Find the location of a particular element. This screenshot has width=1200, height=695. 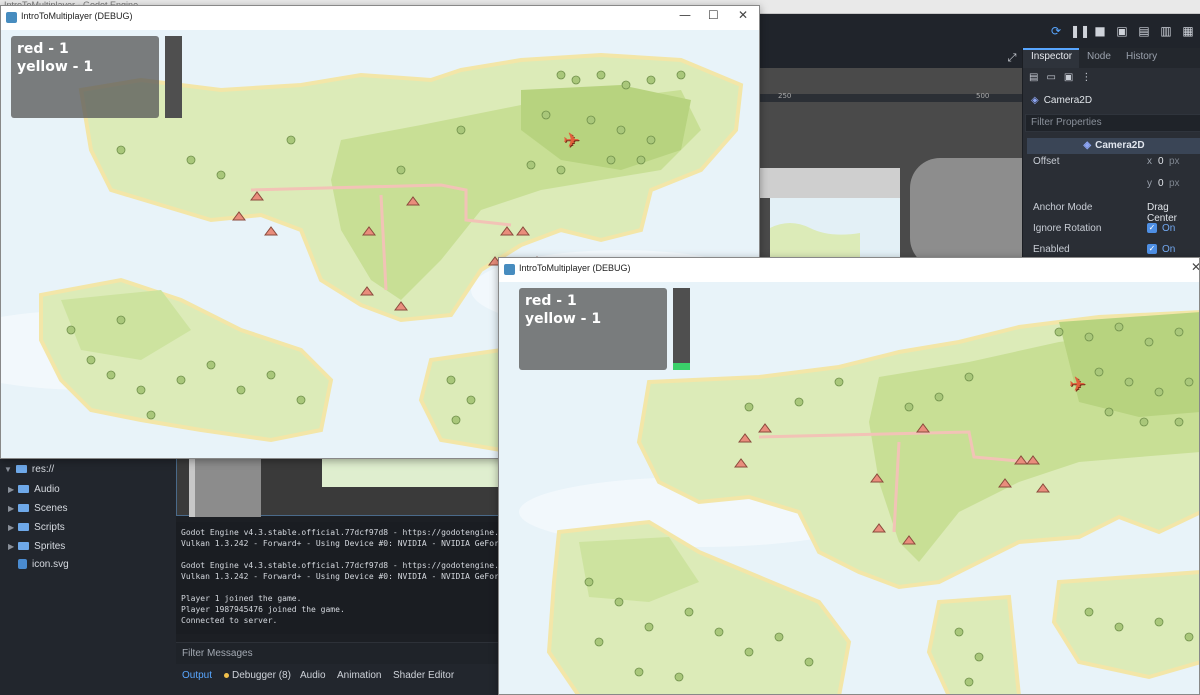

ignore-rotation-label: Ignore Rotation is located at coordinates (1067, 228).